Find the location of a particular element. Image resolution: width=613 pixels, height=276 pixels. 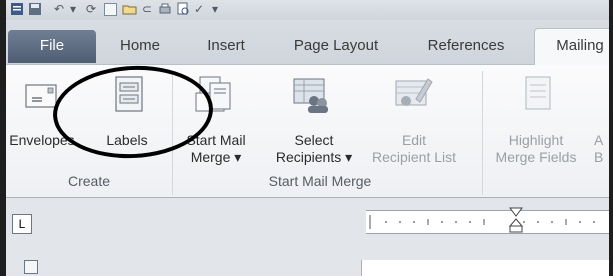

tab-file: File is located at coordinates (52, 46).